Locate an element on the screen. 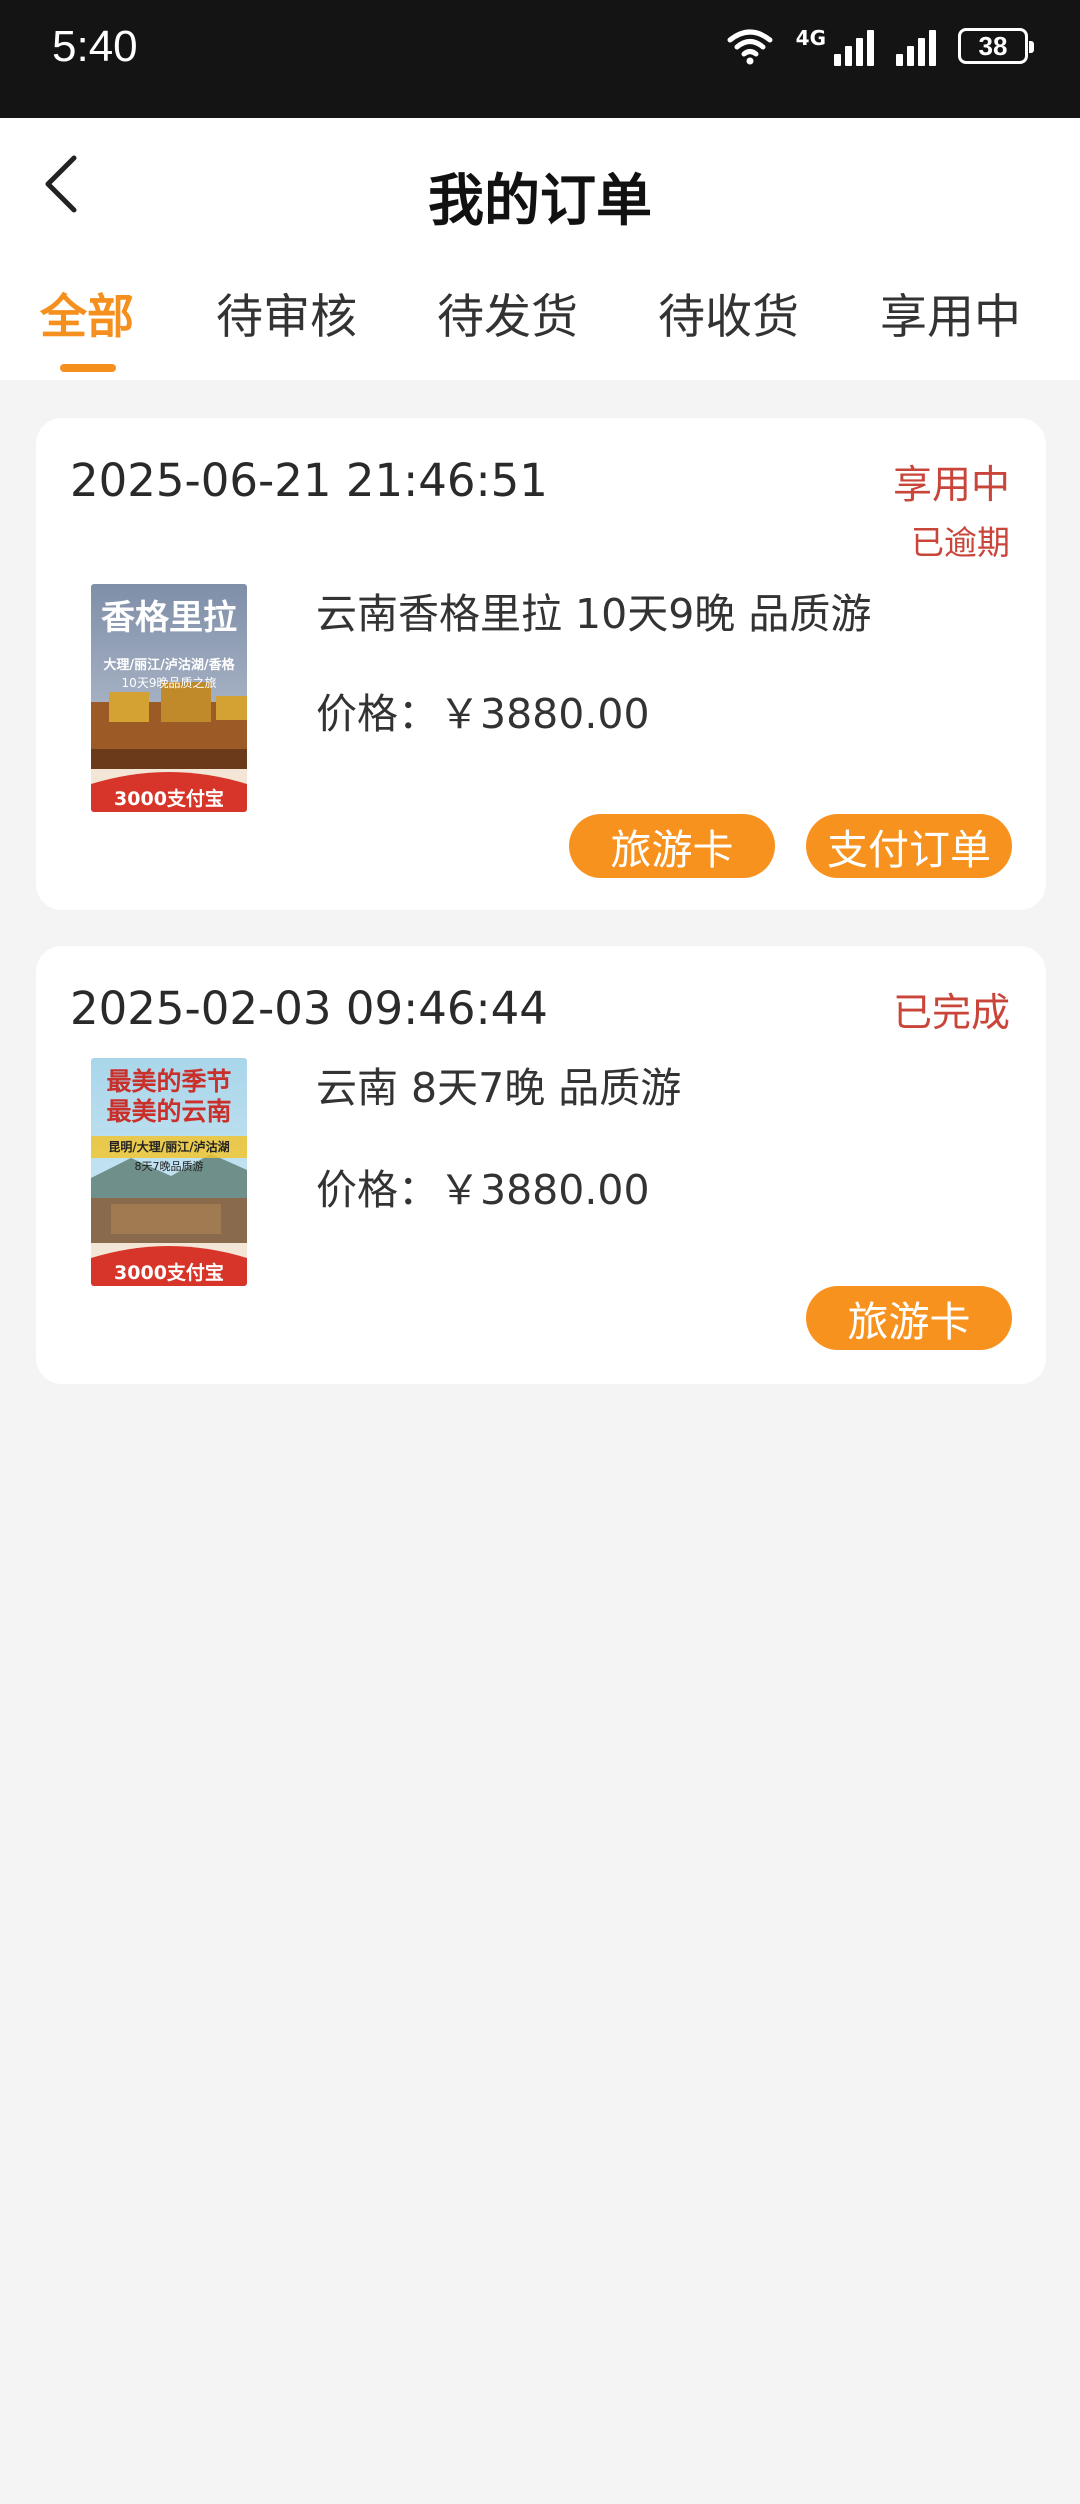 The height and width of the screenshot is (2504, 1080). thumbnail-title-line-2: 最美的云南 is located at coordinates (169, 1111).